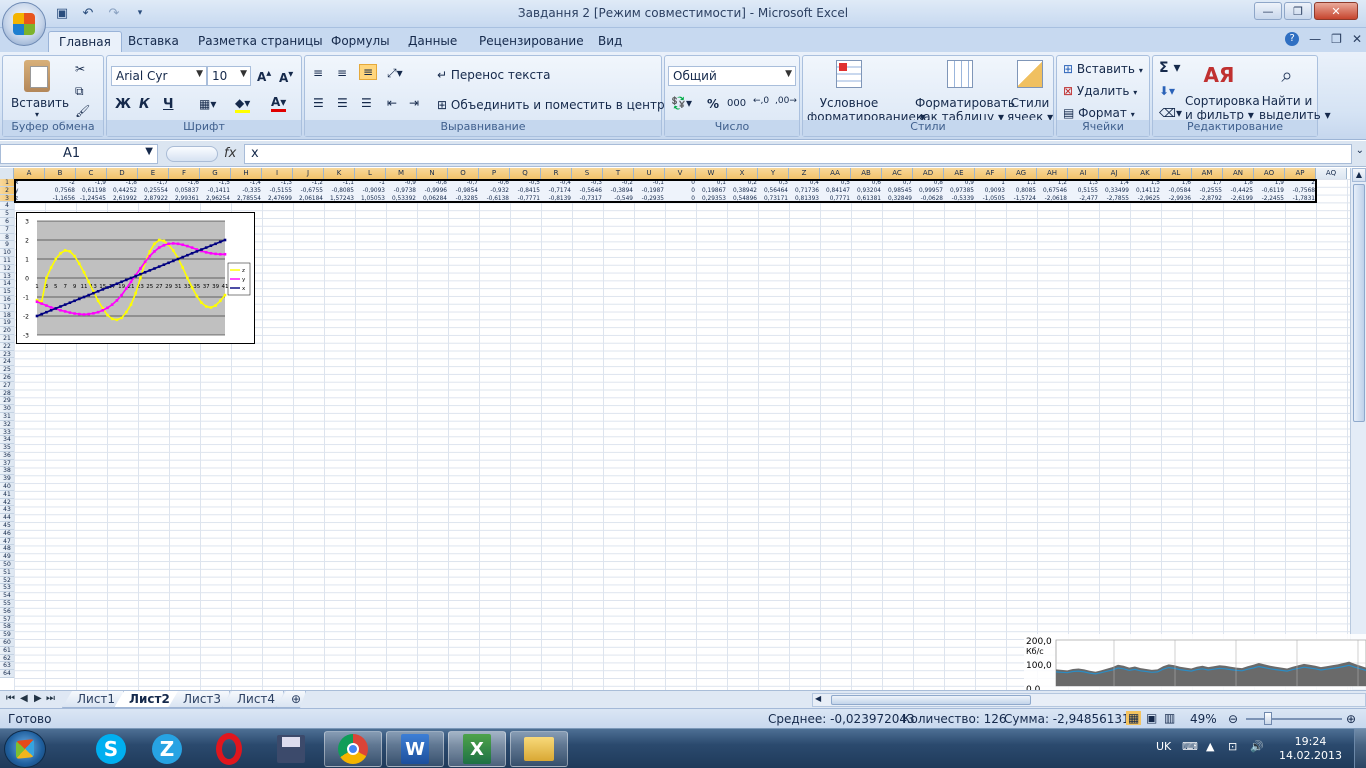 The width and height of the screenshot is (1366, 768). What do you see at coordinates (91, 173) in the screenshot?
I see `column-header: C` at bounding box center [91, 173].